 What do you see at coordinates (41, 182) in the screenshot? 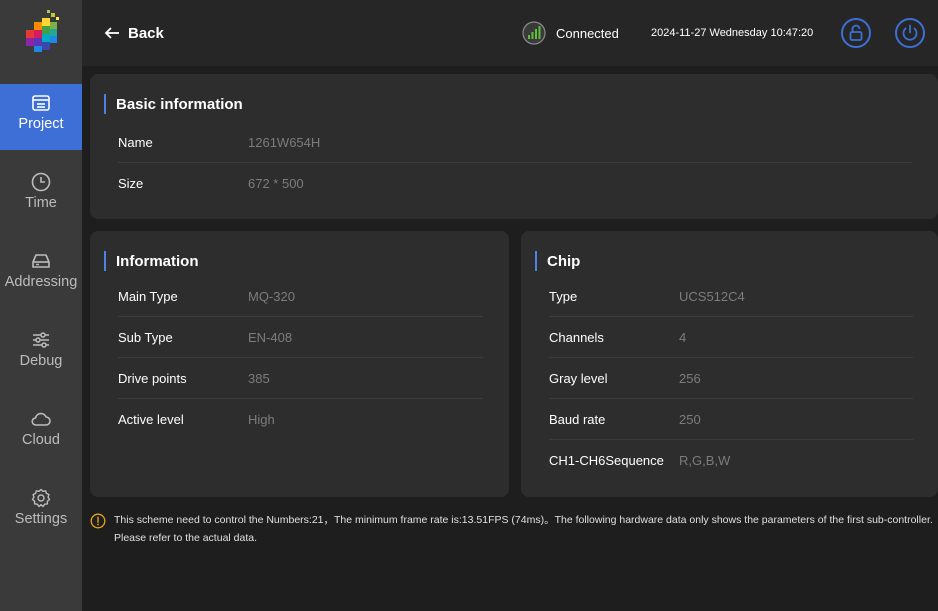
I see `clock-icon` at bounding box center [41, 182].